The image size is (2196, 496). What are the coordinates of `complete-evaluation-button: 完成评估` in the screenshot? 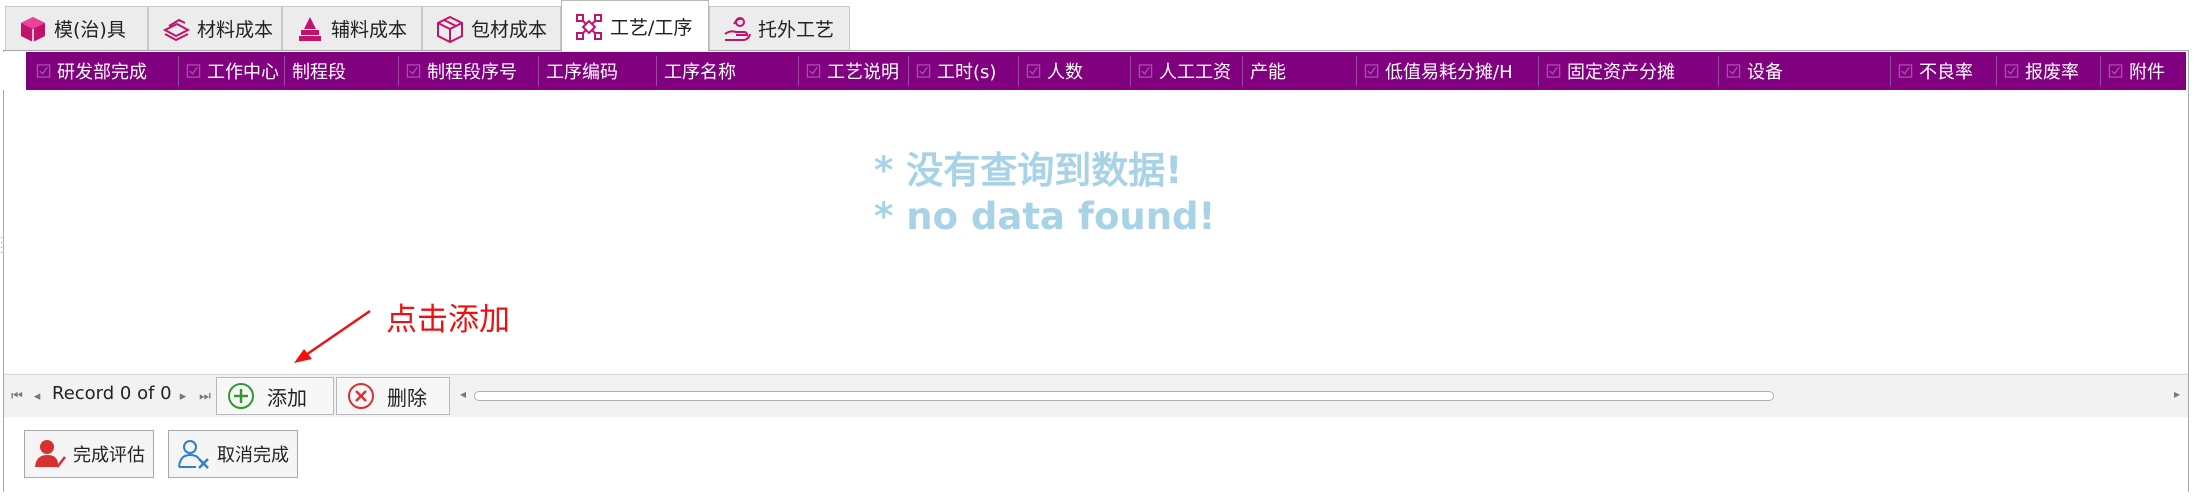 It's located at (89, 454).